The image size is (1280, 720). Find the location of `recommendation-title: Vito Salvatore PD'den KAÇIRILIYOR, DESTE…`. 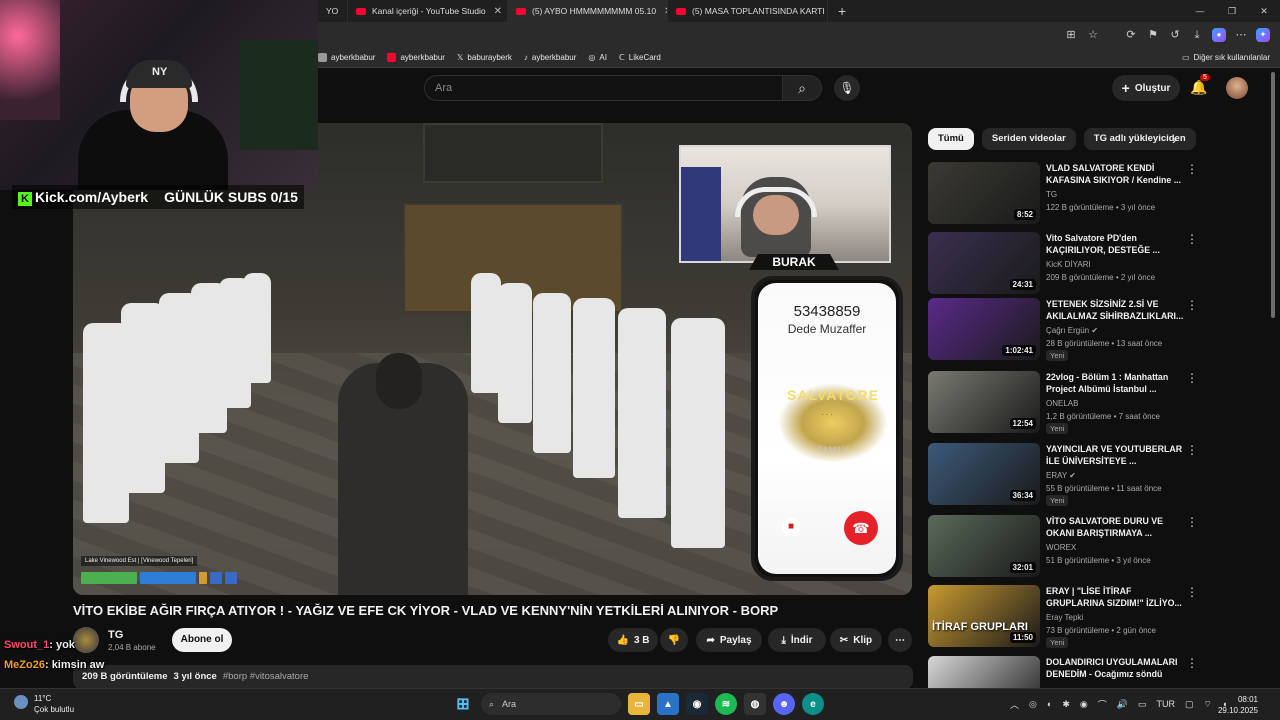

recommendation-title: Vito Salvatore PD'den KAÇIRILIYOR, DESTE… is located at coordinates (1116, 244).